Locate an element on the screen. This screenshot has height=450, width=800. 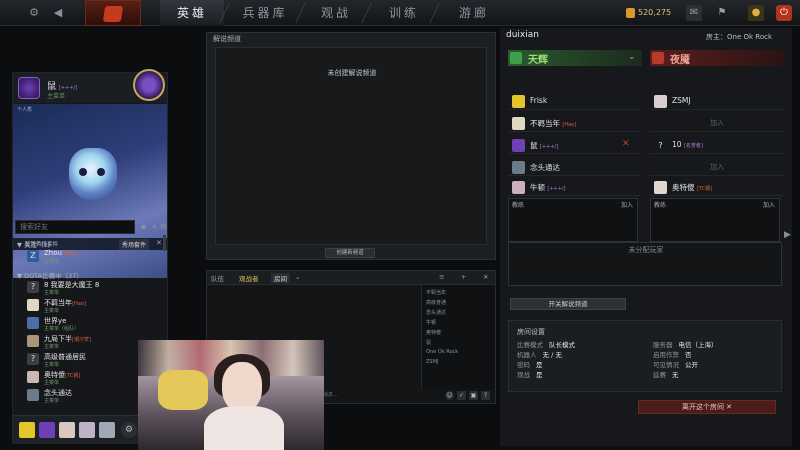
notification-icon: ● is located at coordinates (756, 13).